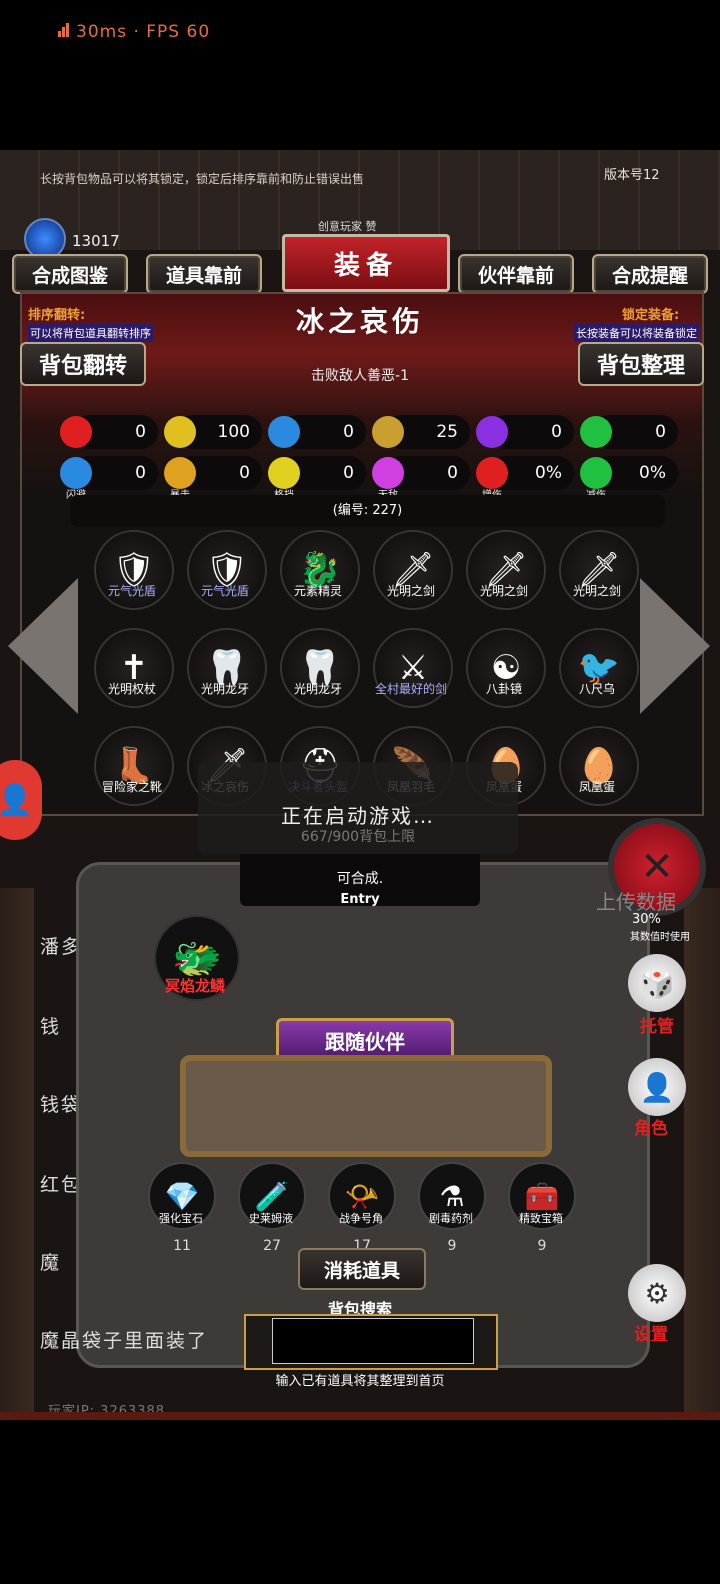 Image resolution: width=720 pixels, height=1584 pixels. What do you see at coordinates (651, 1126) in the screenshot?
I see `role-button-label: 角色` at bounding box center [651, 1126].